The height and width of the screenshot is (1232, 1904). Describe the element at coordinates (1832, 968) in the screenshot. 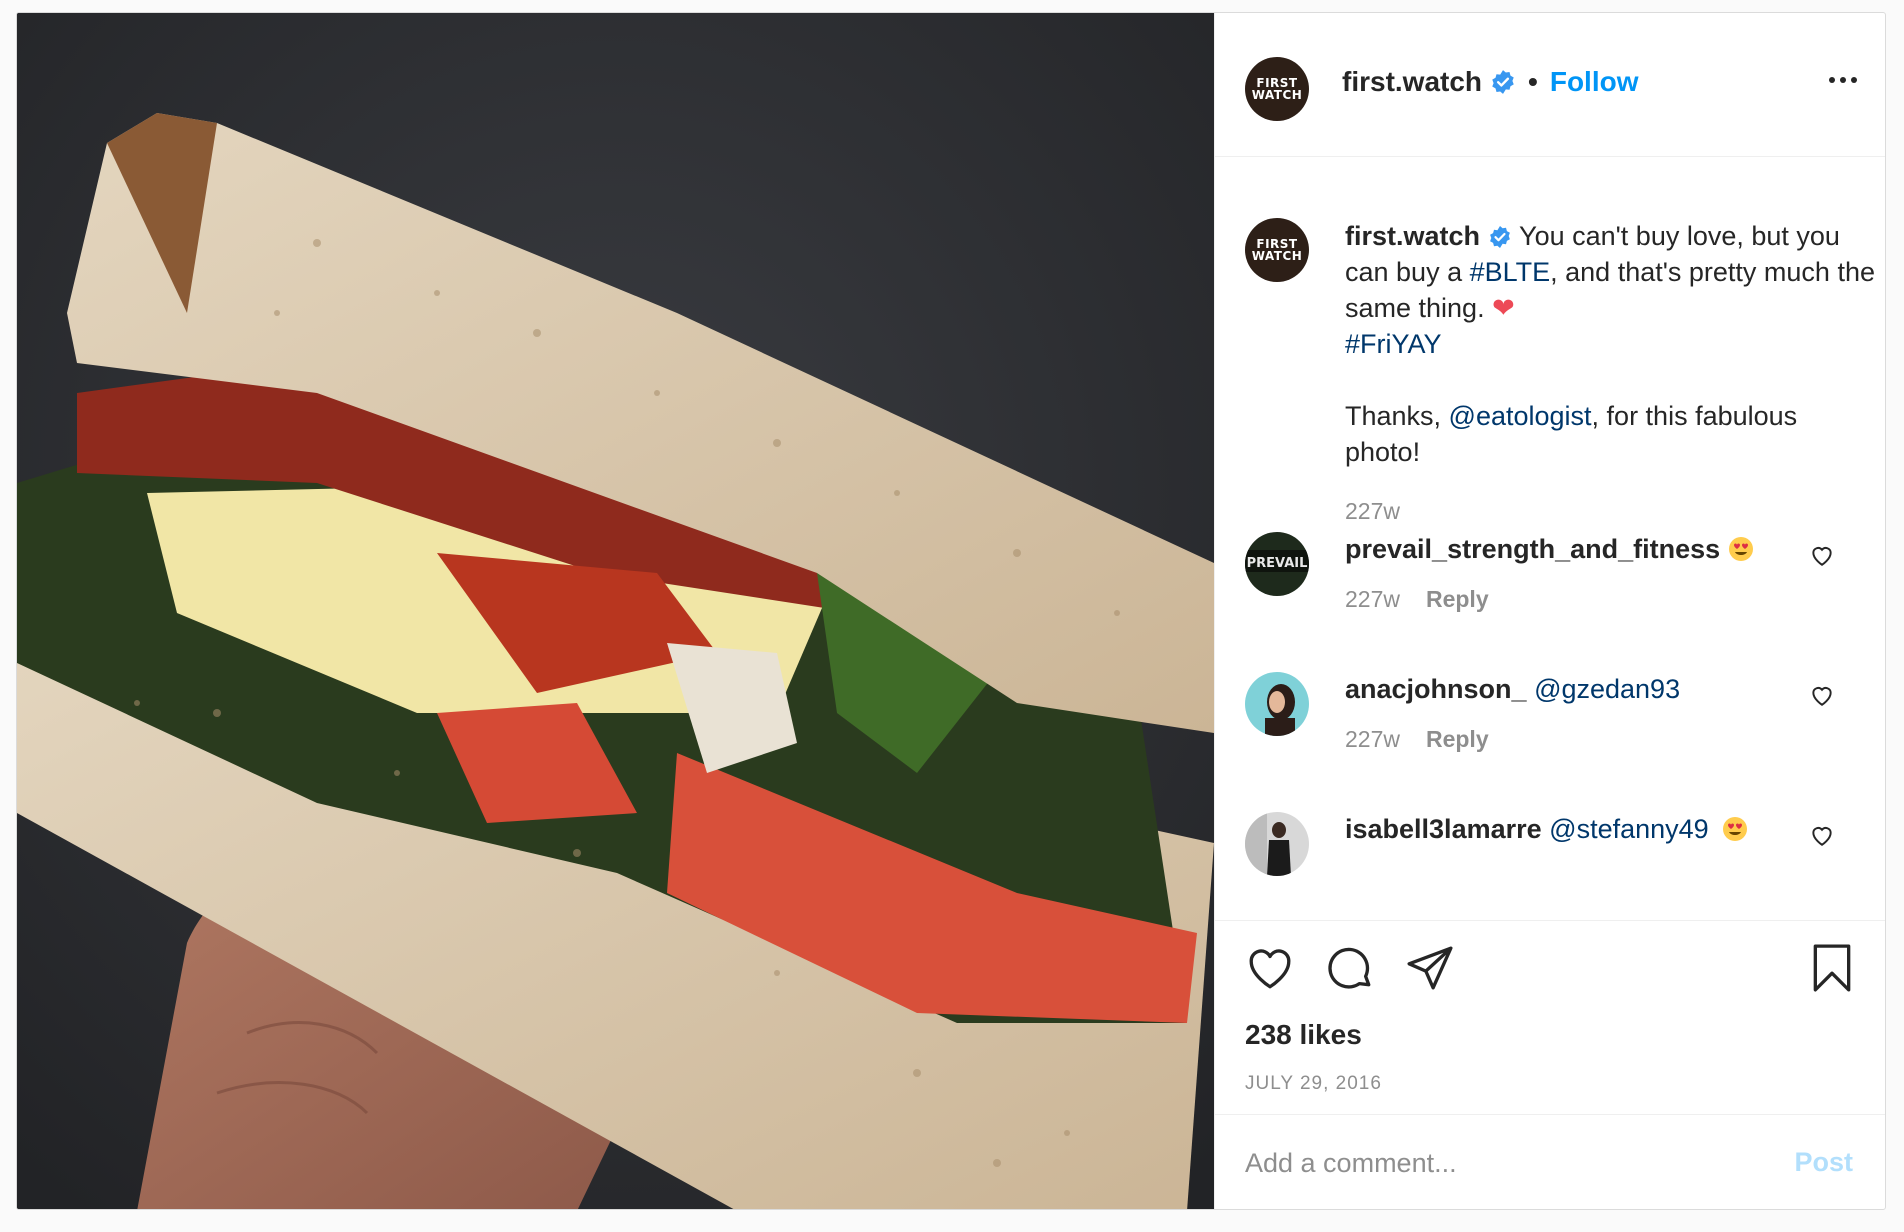

I see `bookmark-icon` at that location.